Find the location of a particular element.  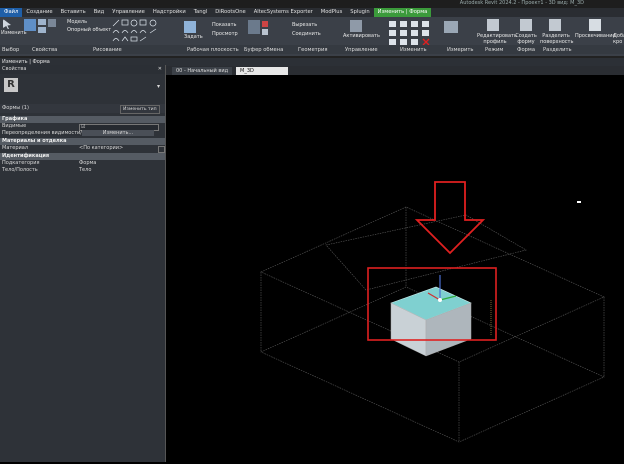

group-measure: Измерить is located at coordinates (460, 50).